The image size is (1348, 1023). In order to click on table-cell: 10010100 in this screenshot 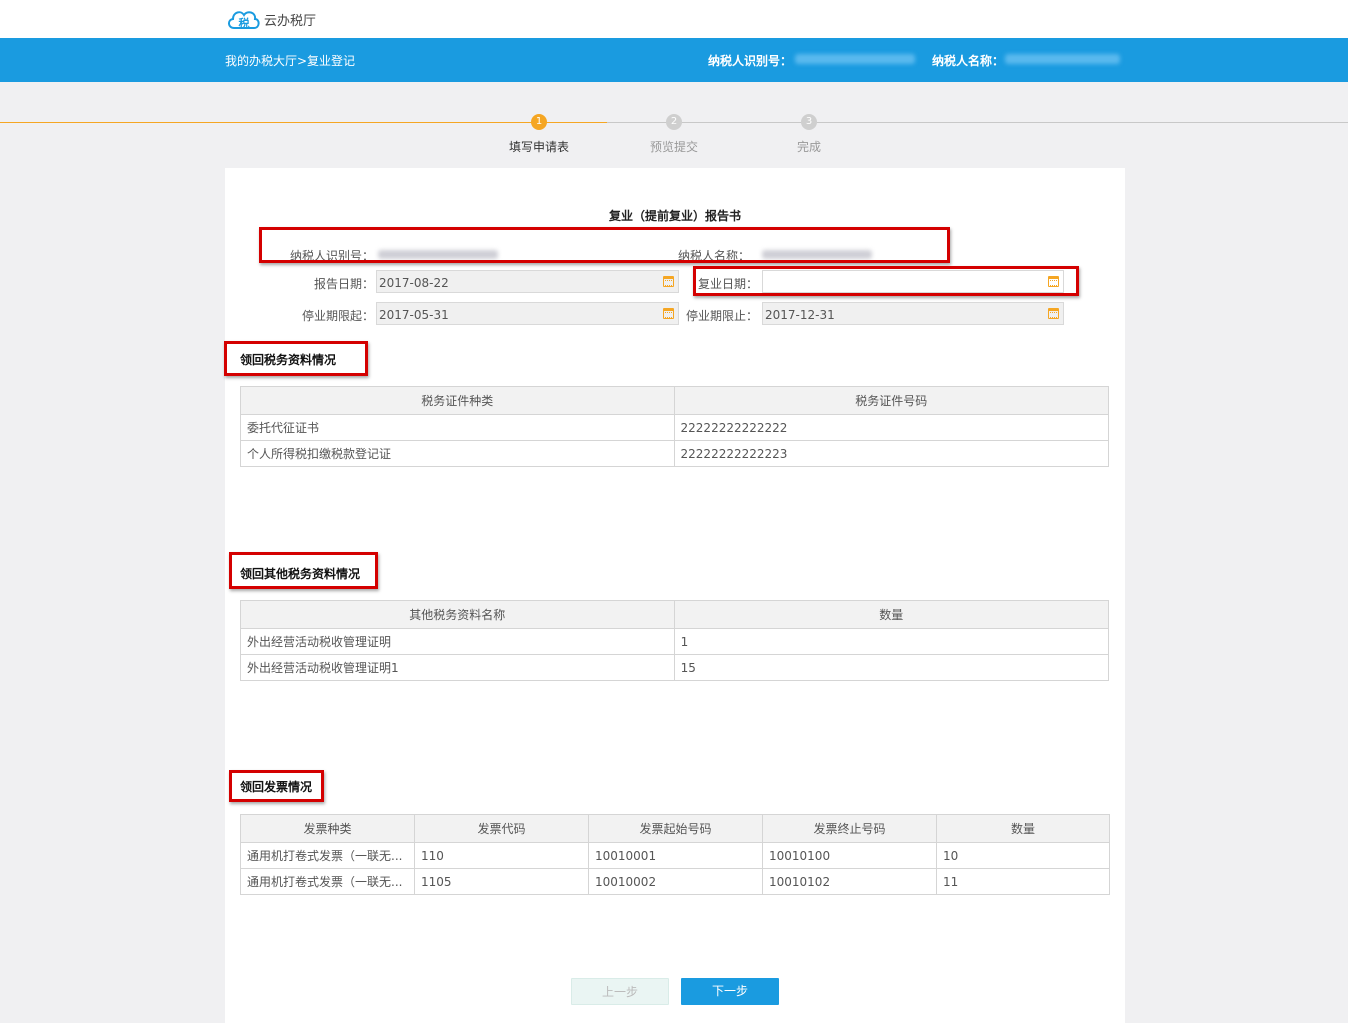, I will do `click(849, 855)`.